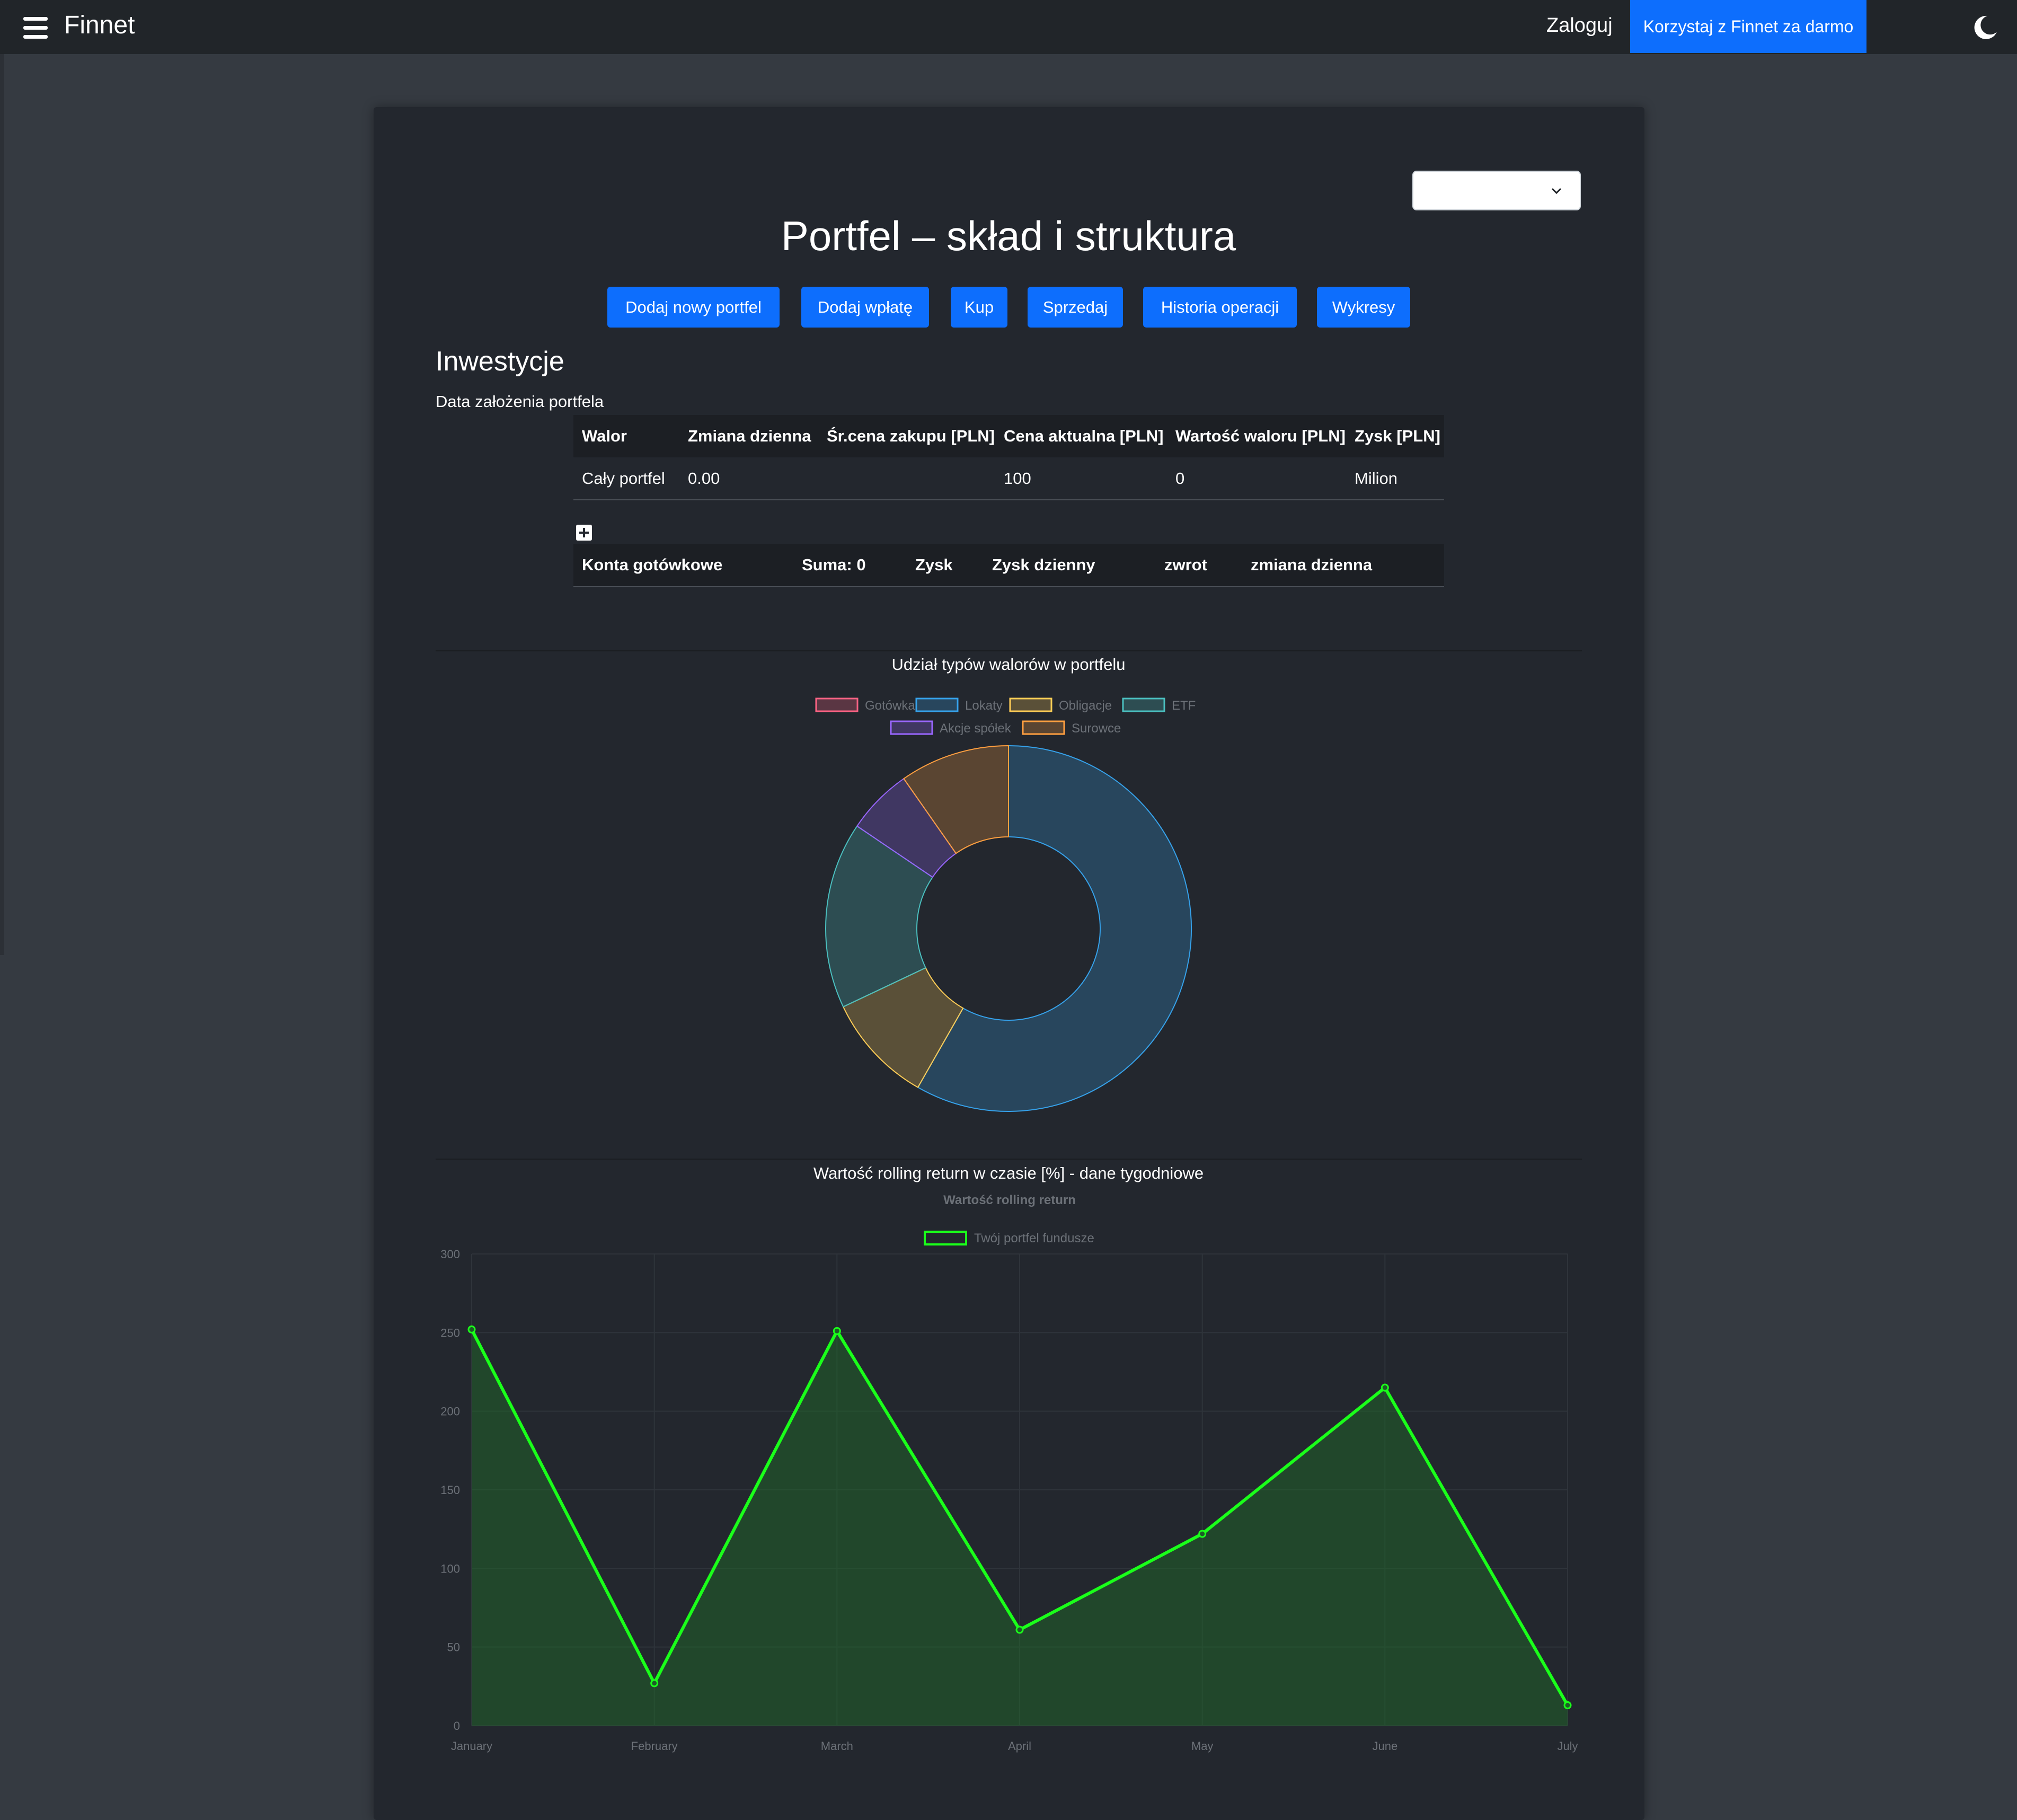 This screenshot has width=2017, height=1820. I want to click on table-cell: Milion, so click(1395, 478).